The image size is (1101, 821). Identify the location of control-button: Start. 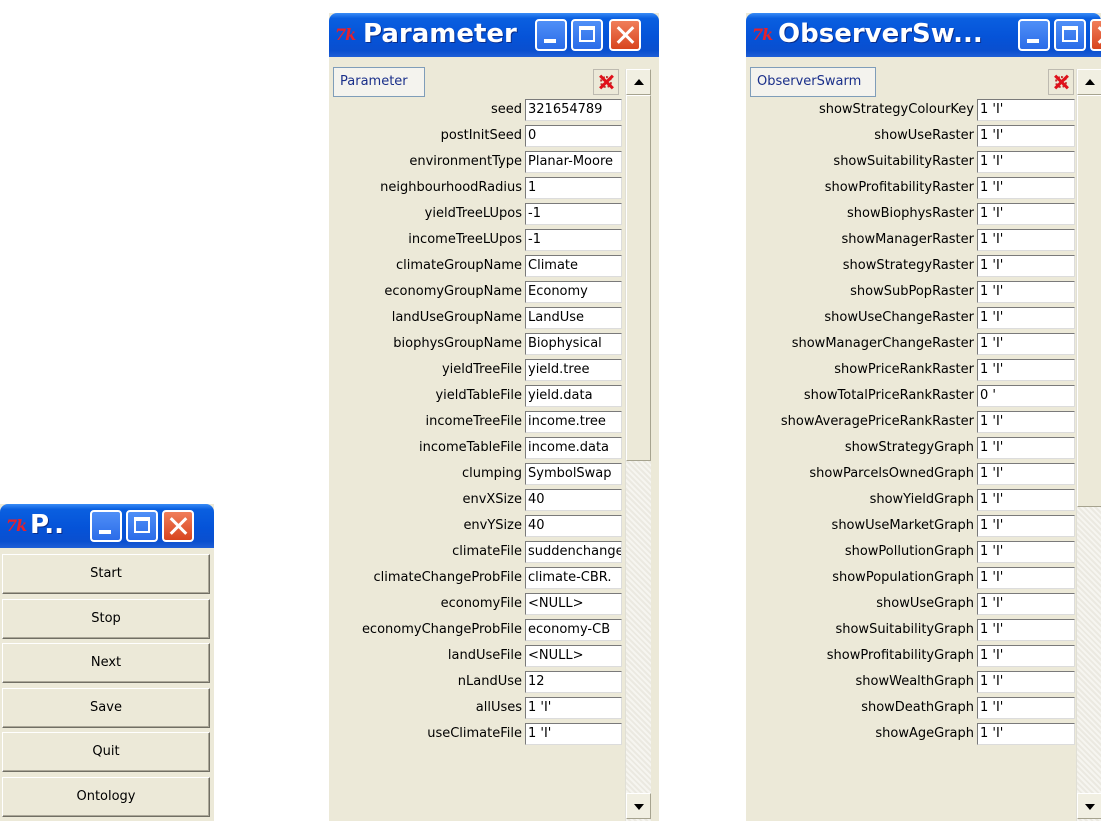
(106, 574).